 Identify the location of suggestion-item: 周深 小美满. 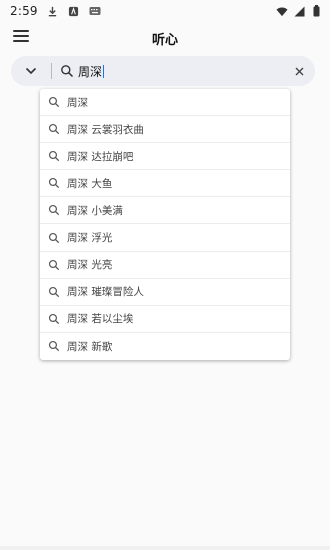
(165, 211).